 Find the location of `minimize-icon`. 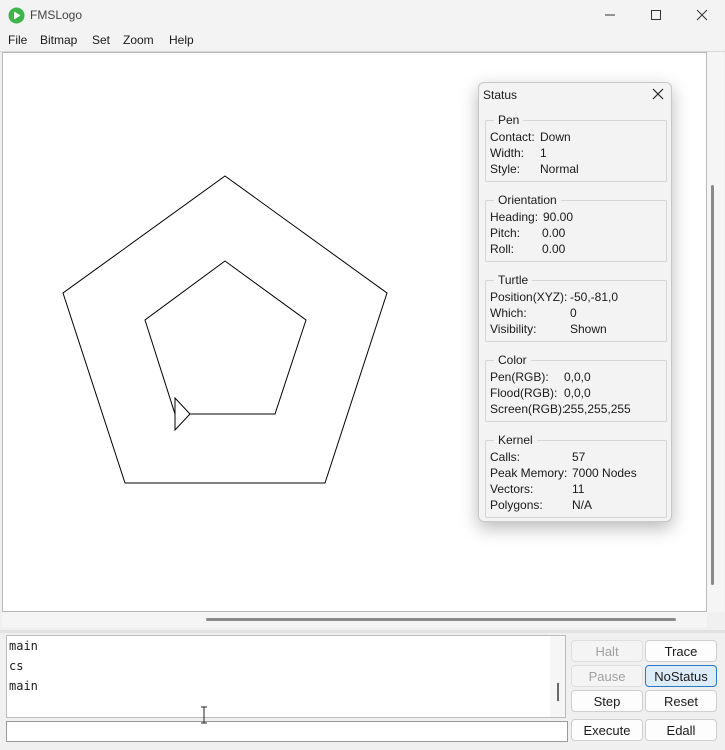

minimize-icon is located at coordinates (610, 15).